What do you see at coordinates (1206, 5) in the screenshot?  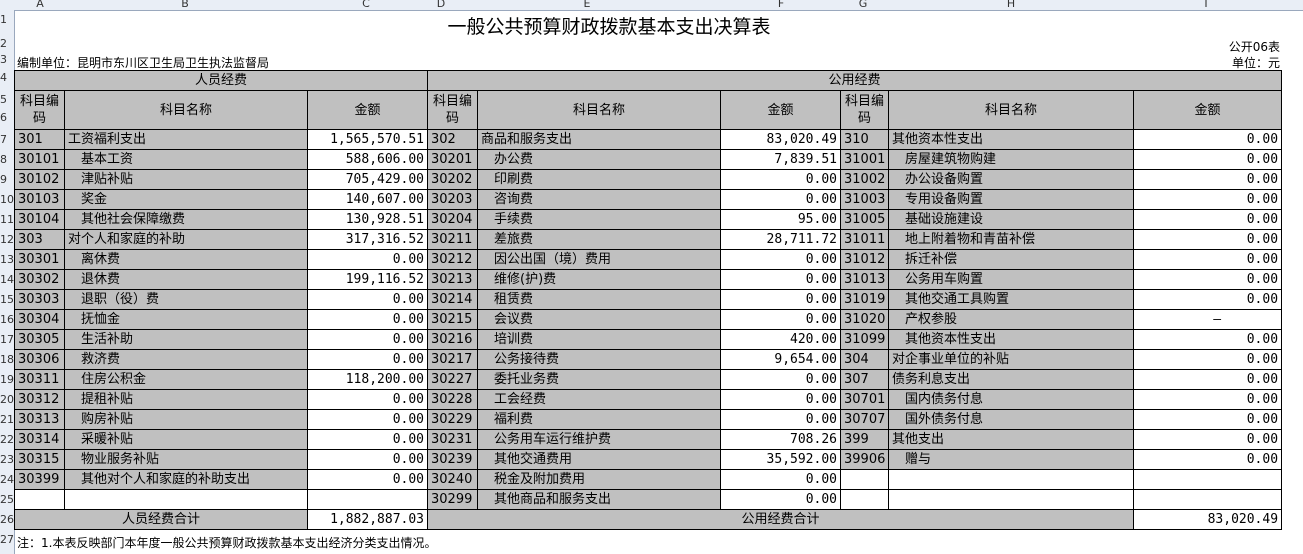 I see `column-letter: I` at bounding box center [1206, 5].